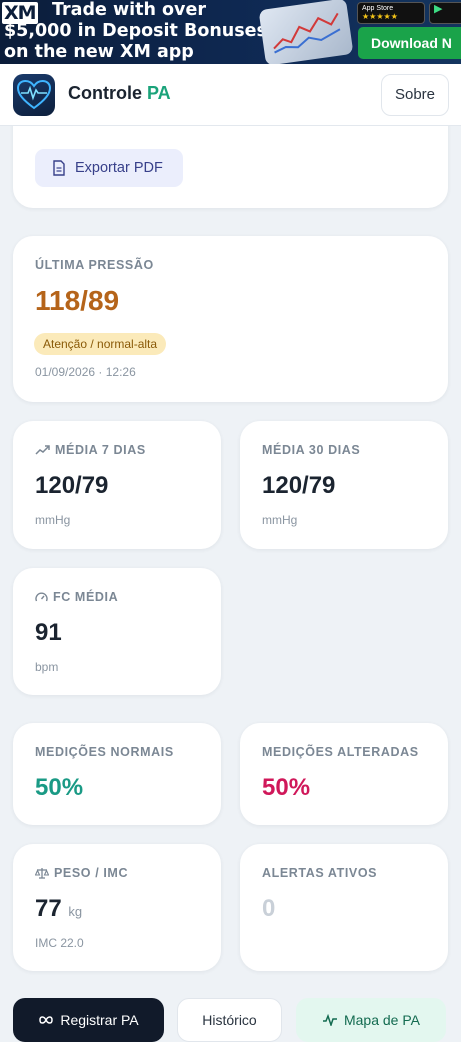 This screenshot has height=1042, width=461. What do you see at coordinates (75, 911) in the screenshot?
I see `weight-unit: kg` at bounding box center [75, 911].